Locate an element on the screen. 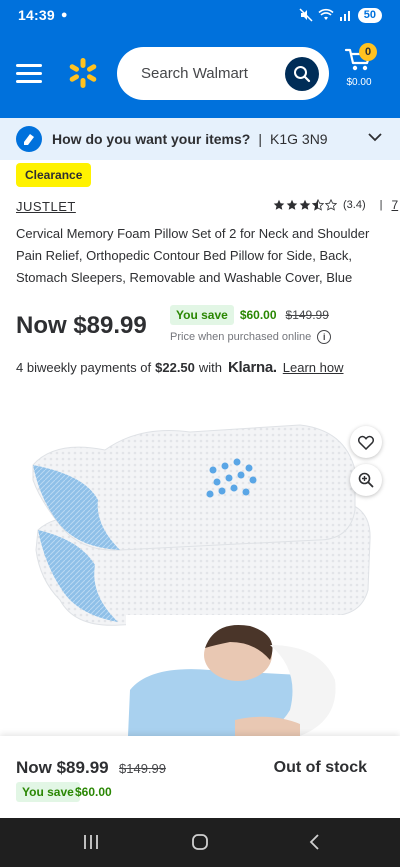  mute-icon is located at coordinates (306, 15).